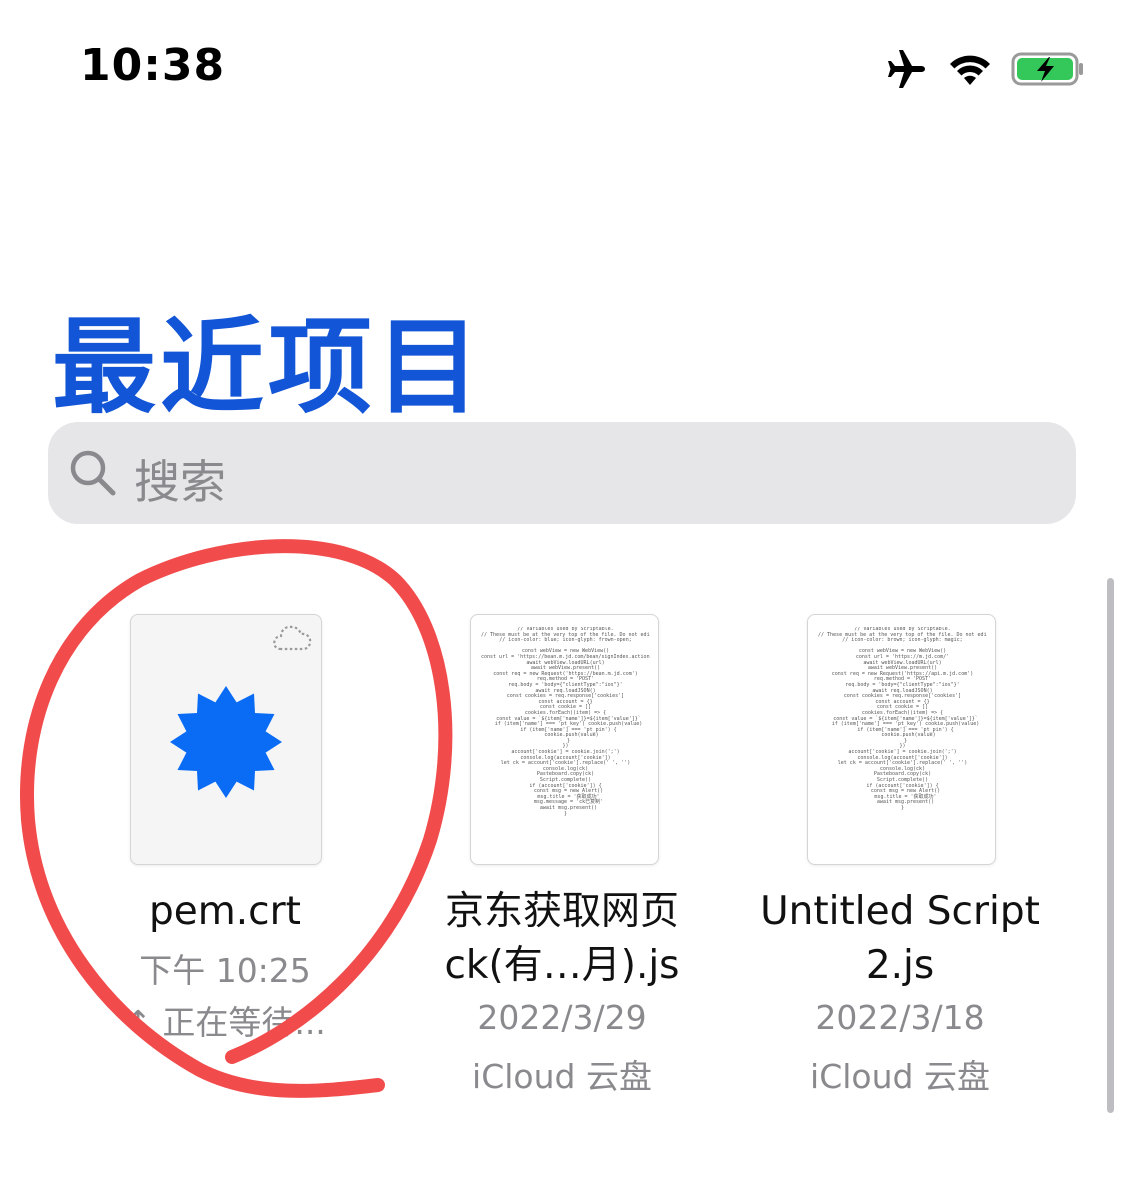 The width and height of the screenshot is (1125, 1188). What do you see at coordinates (93, 473) in the screenshot?
I see `search-icon` at bounding box center [93, 473].